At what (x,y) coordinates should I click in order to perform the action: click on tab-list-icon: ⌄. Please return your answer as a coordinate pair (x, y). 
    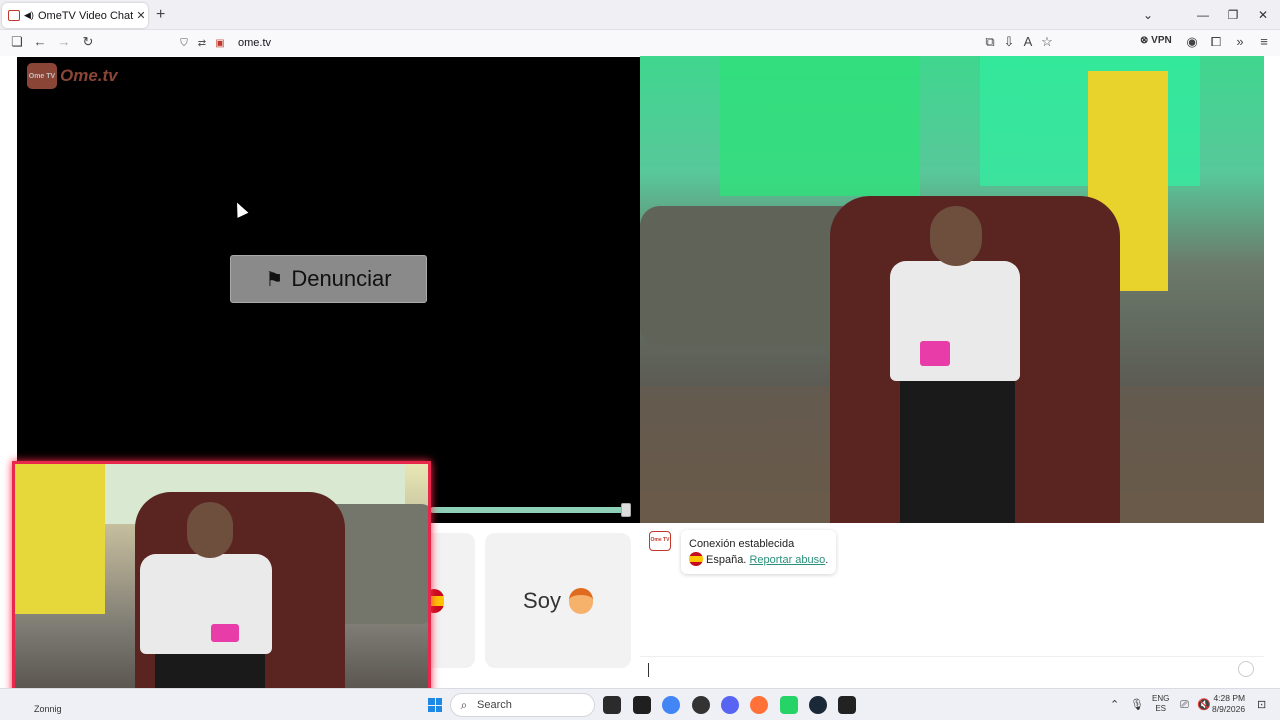
    Looking at the image, I should click on (1148, 15).